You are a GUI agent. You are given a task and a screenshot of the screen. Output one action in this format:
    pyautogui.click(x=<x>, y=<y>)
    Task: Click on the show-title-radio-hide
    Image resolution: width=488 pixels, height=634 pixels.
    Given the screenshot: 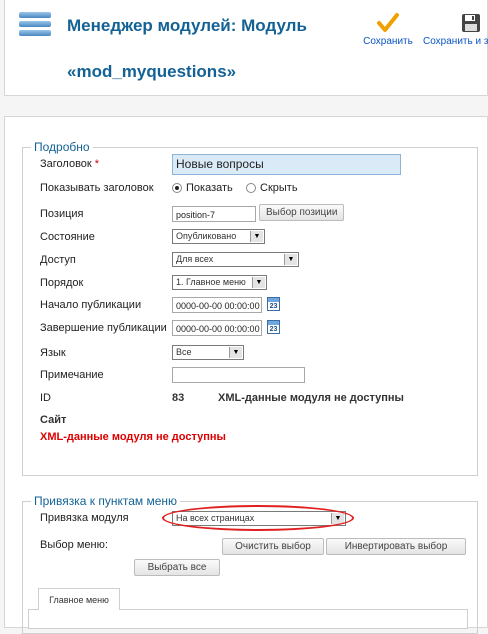 What is the action you would take?
    pyautogui.click(x=251, y=188)
    